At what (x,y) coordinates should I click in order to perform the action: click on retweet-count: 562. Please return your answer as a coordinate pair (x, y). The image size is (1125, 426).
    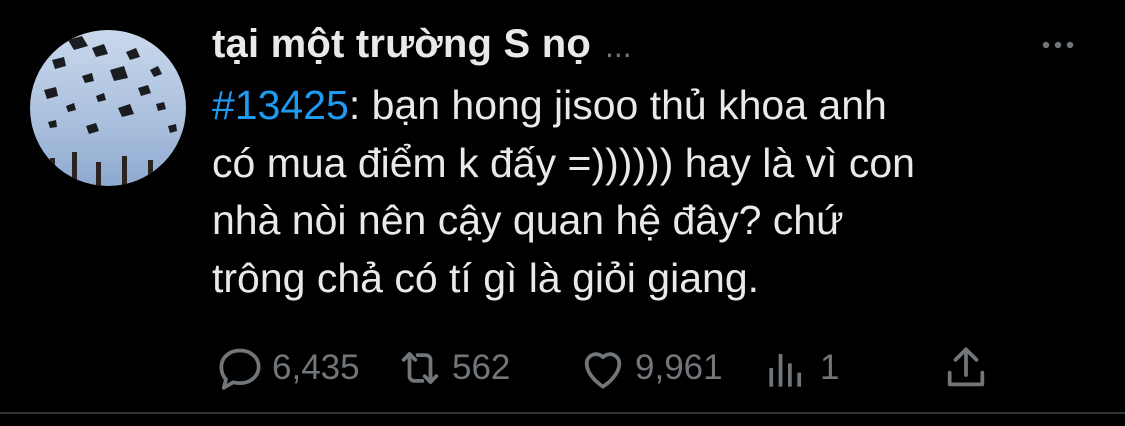
    Looking at the image, I should click on (481, 367).